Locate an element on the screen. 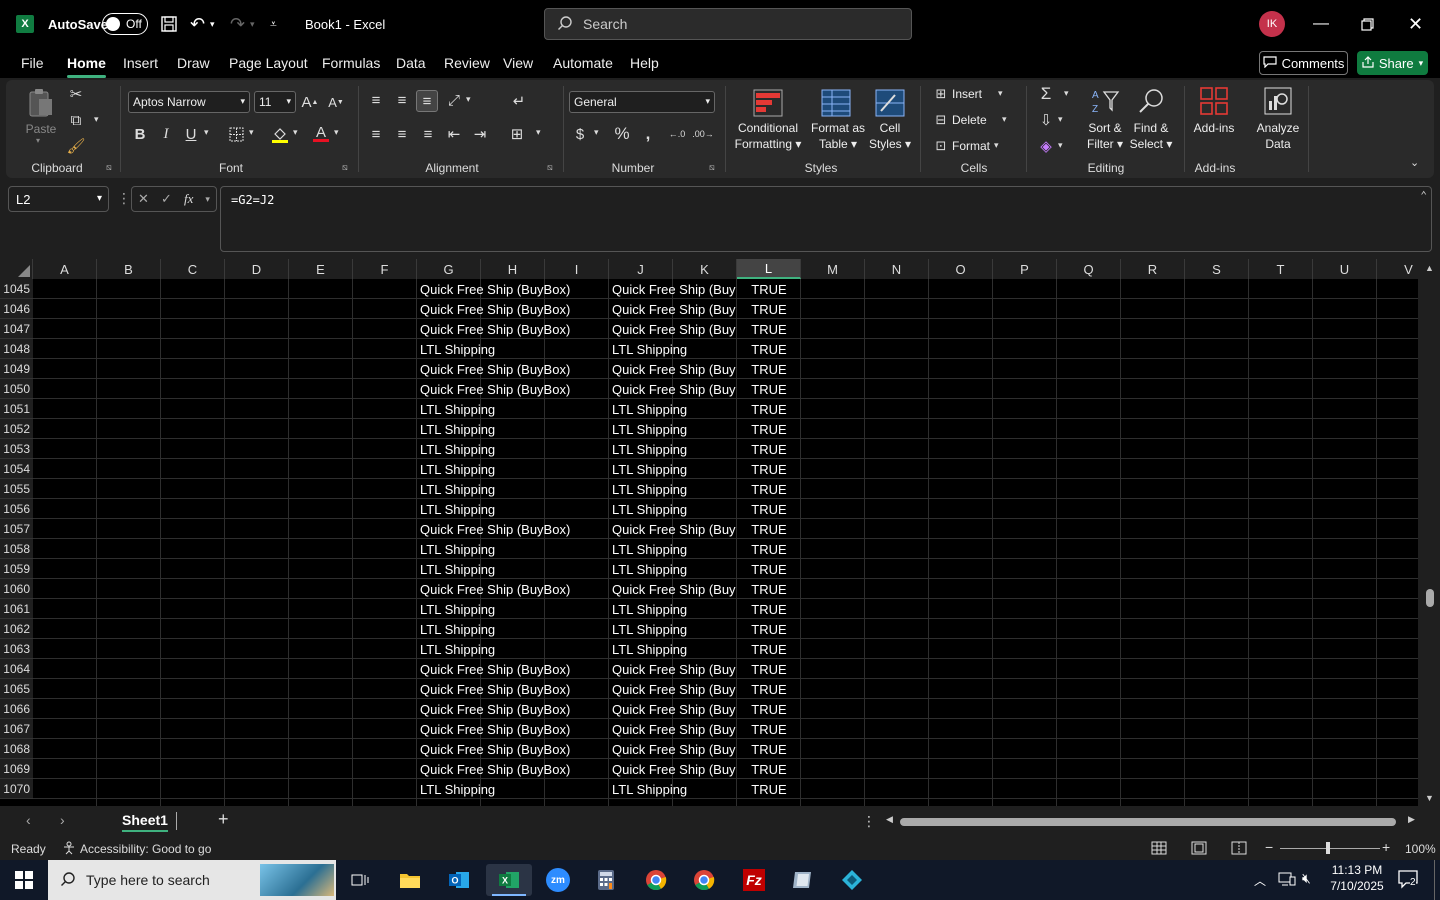 The height and width of the screenshot is (900, 1440). font-color-dropdown-icon: ▾ is located at coordinates (336, 132).